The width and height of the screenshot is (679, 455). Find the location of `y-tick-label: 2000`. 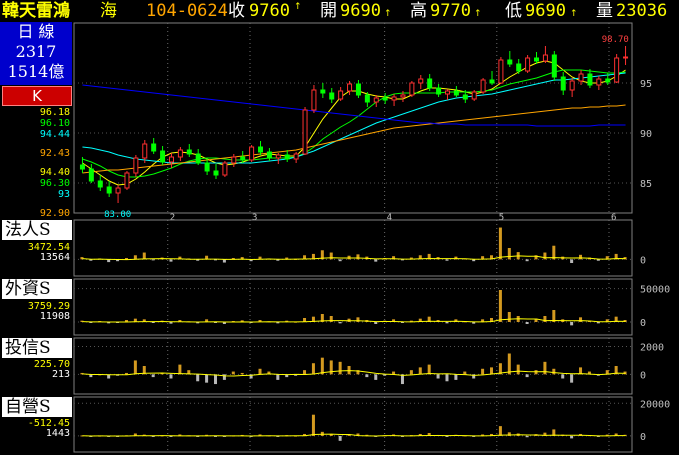

y-tick-label: 2000 is located at coordinates (652, 348).